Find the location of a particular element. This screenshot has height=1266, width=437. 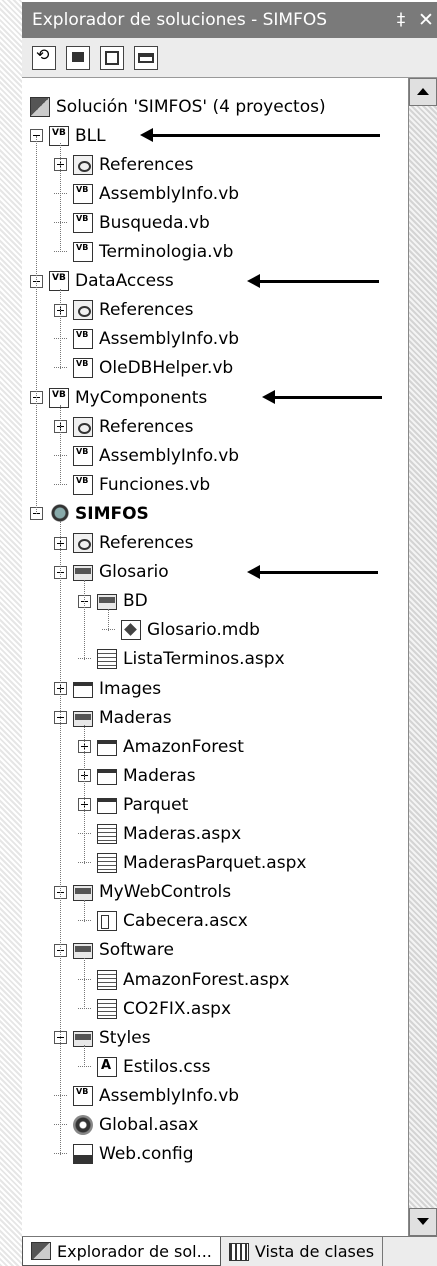

tree-item-label: Software is located at coordinates (136, 950).